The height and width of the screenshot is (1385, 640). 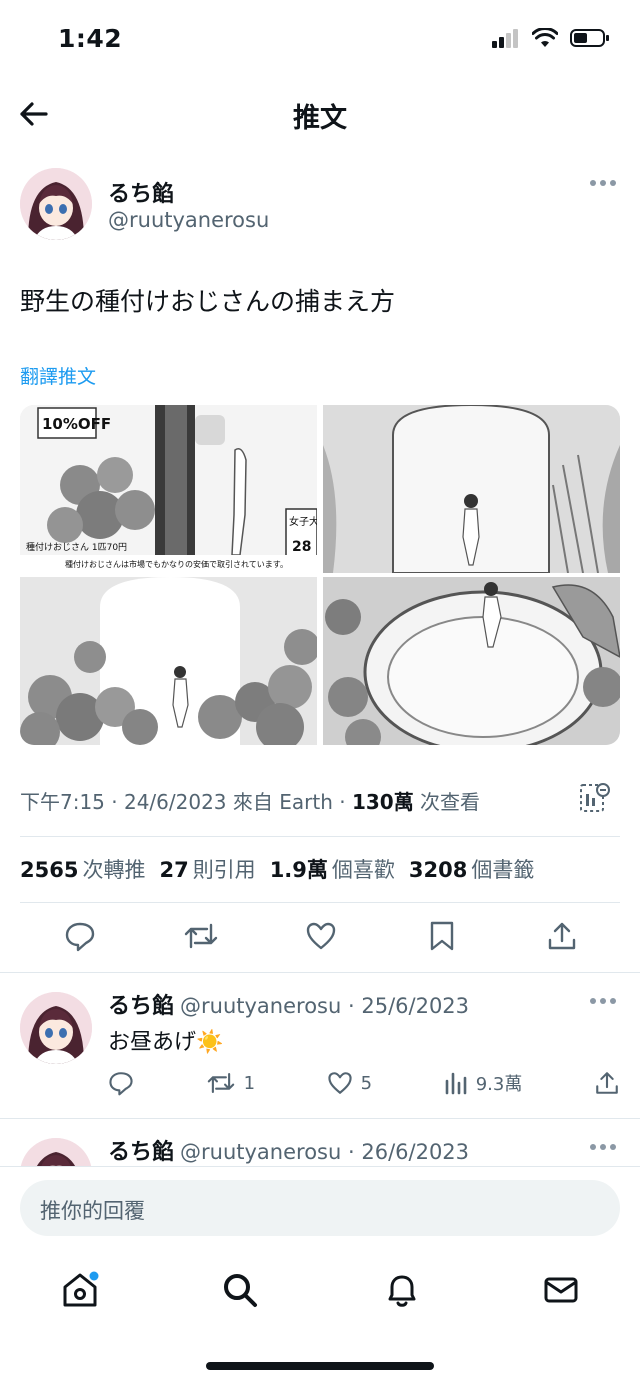 What do you see at coordinates (320, 1366) in the screenshot?
I see `home-indicator` at bounding box center [320, 1366].